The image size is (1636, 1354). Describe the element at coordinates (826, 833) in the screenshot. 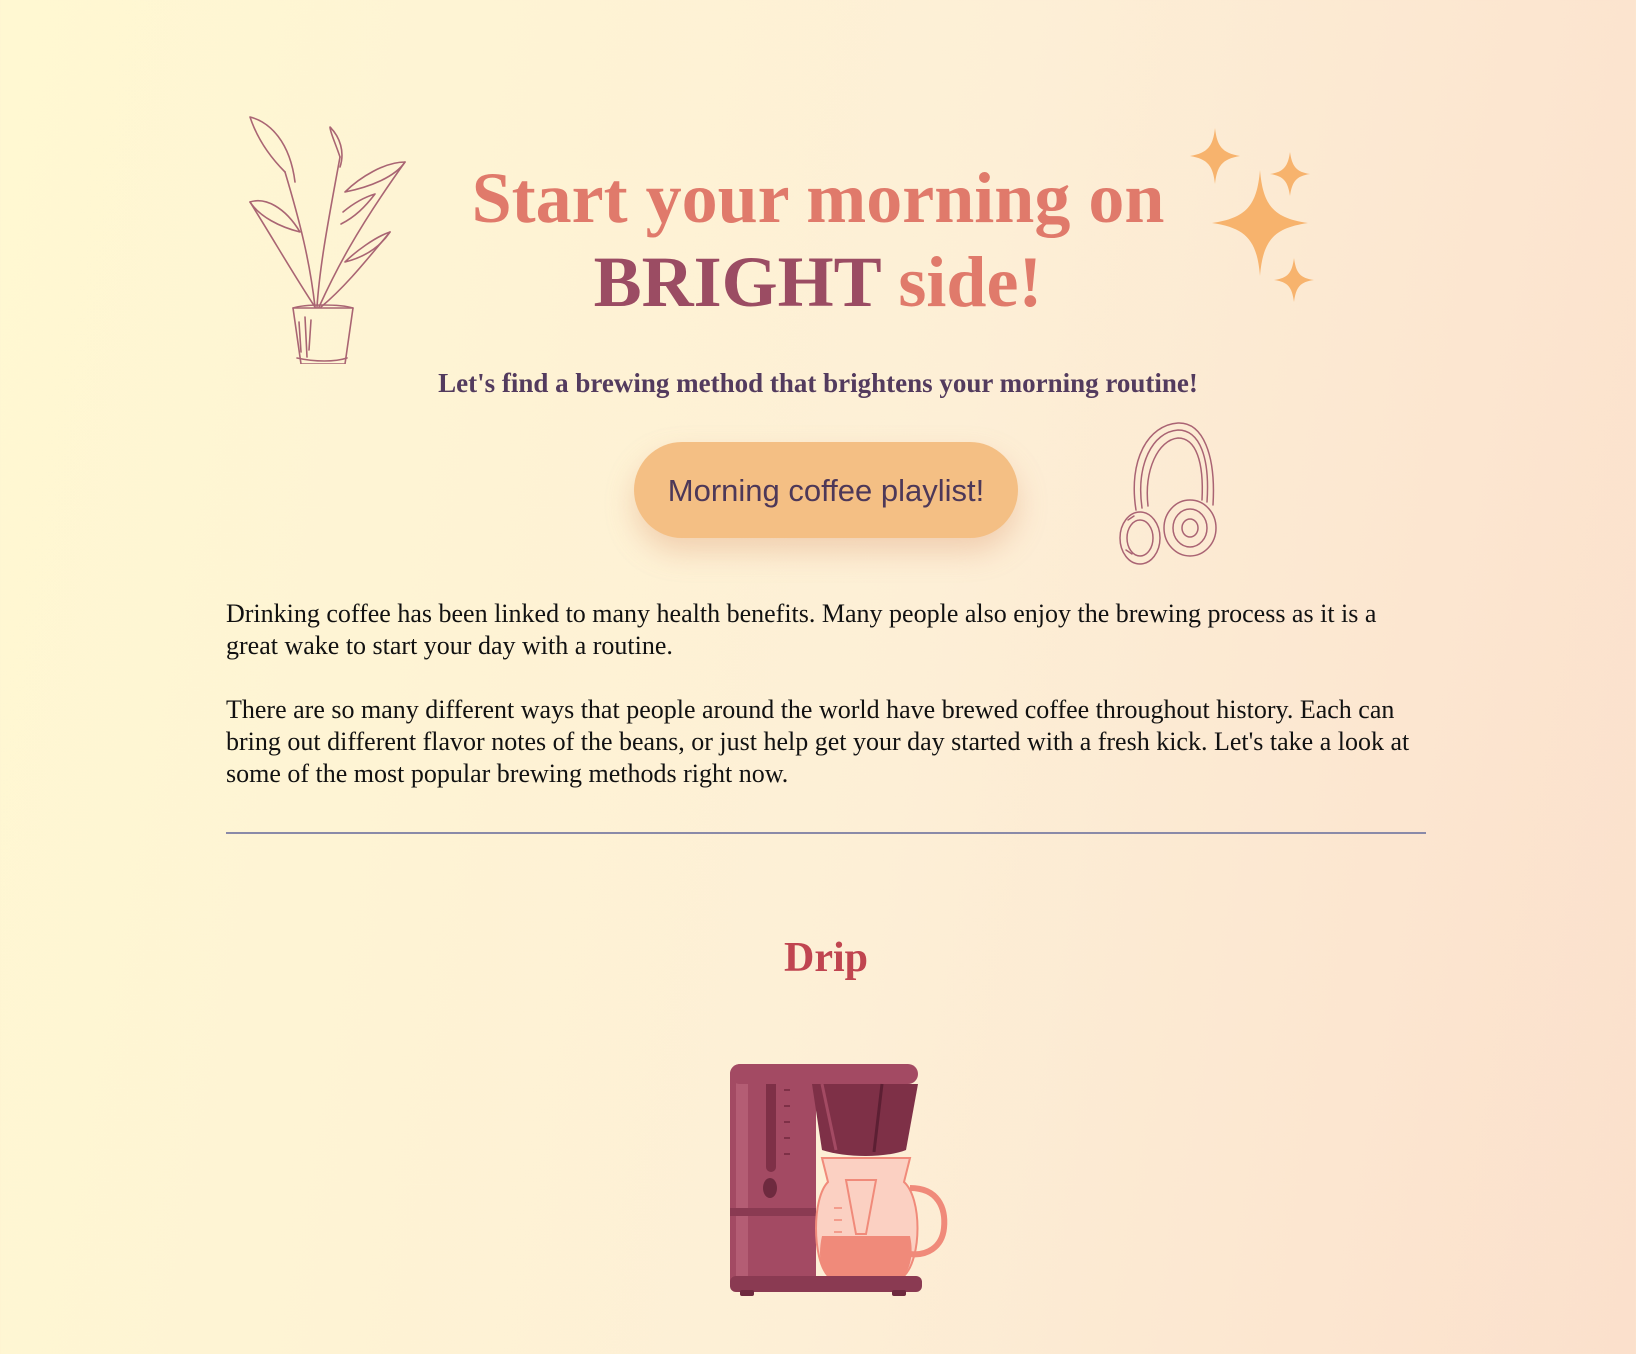

I see `divider` at that location.